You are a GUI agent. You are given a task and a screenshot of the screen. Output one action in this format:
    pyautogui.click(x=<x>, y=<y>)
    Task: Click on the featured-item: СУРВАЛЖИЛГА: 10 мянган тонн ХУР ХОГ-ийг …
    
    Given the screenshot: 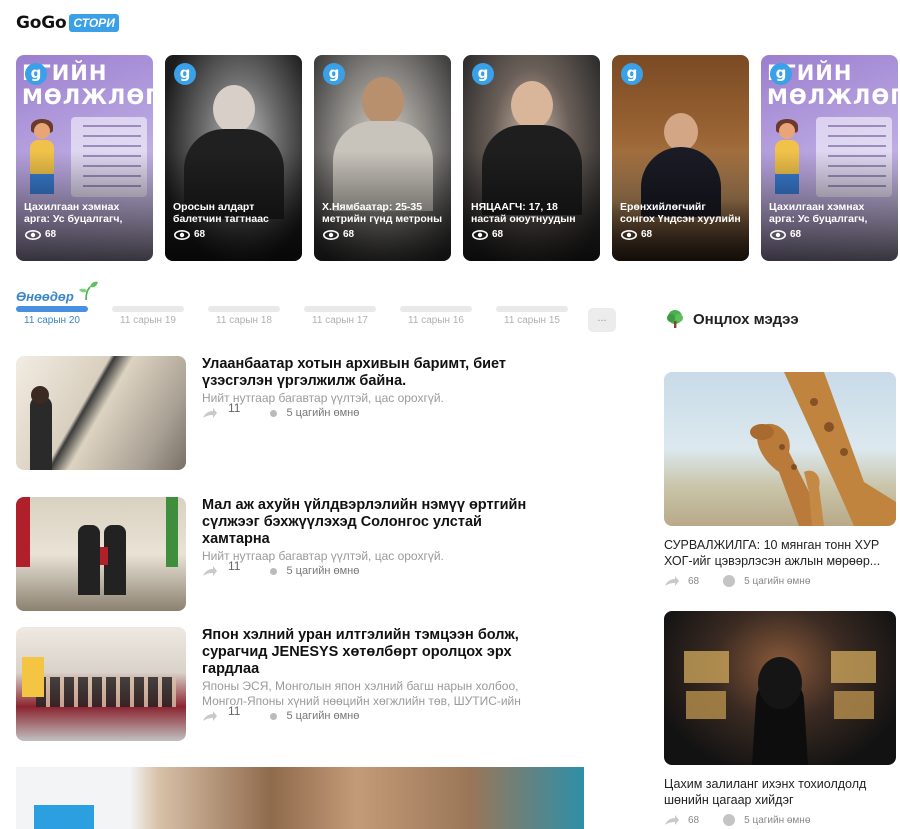 What is the action you would take?
    pyautogui.click(x=780, y=479)
    